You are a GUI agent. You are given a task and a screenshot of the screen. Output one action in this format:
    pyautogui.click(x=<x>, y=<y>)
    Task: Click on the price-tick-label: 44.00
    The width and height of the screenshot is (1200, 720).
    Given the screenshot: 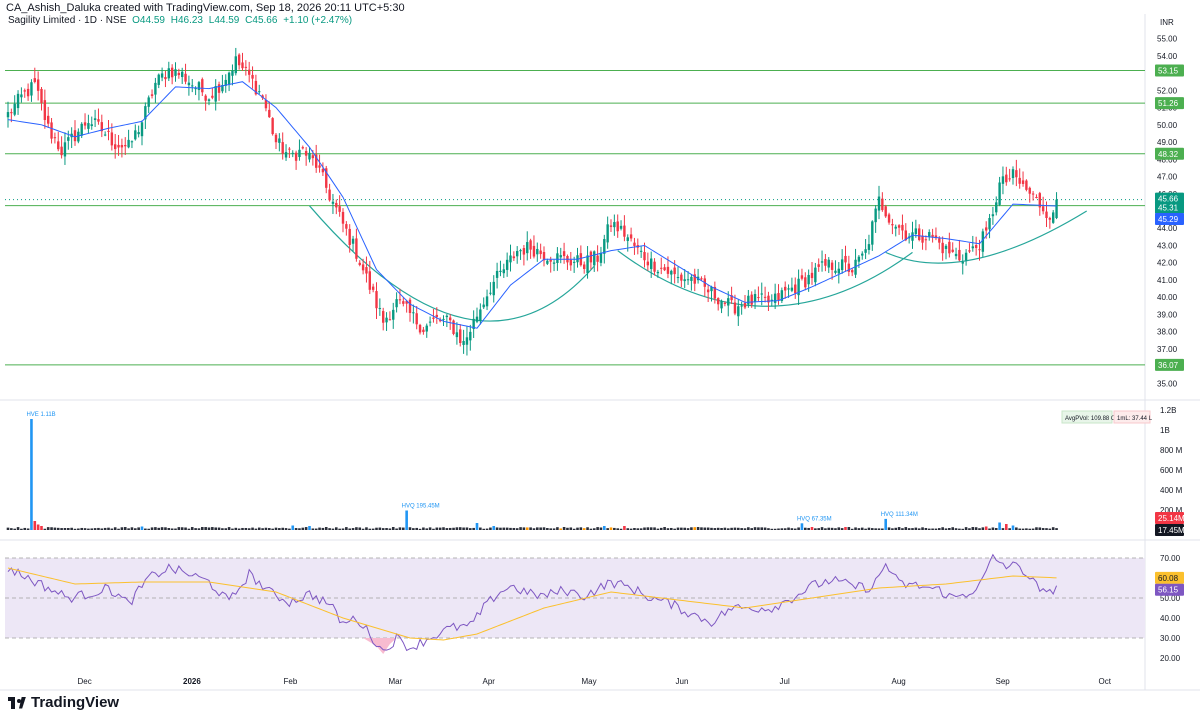 What is the action you would take?
    pyautogui.click(x=1167, y=228)
    